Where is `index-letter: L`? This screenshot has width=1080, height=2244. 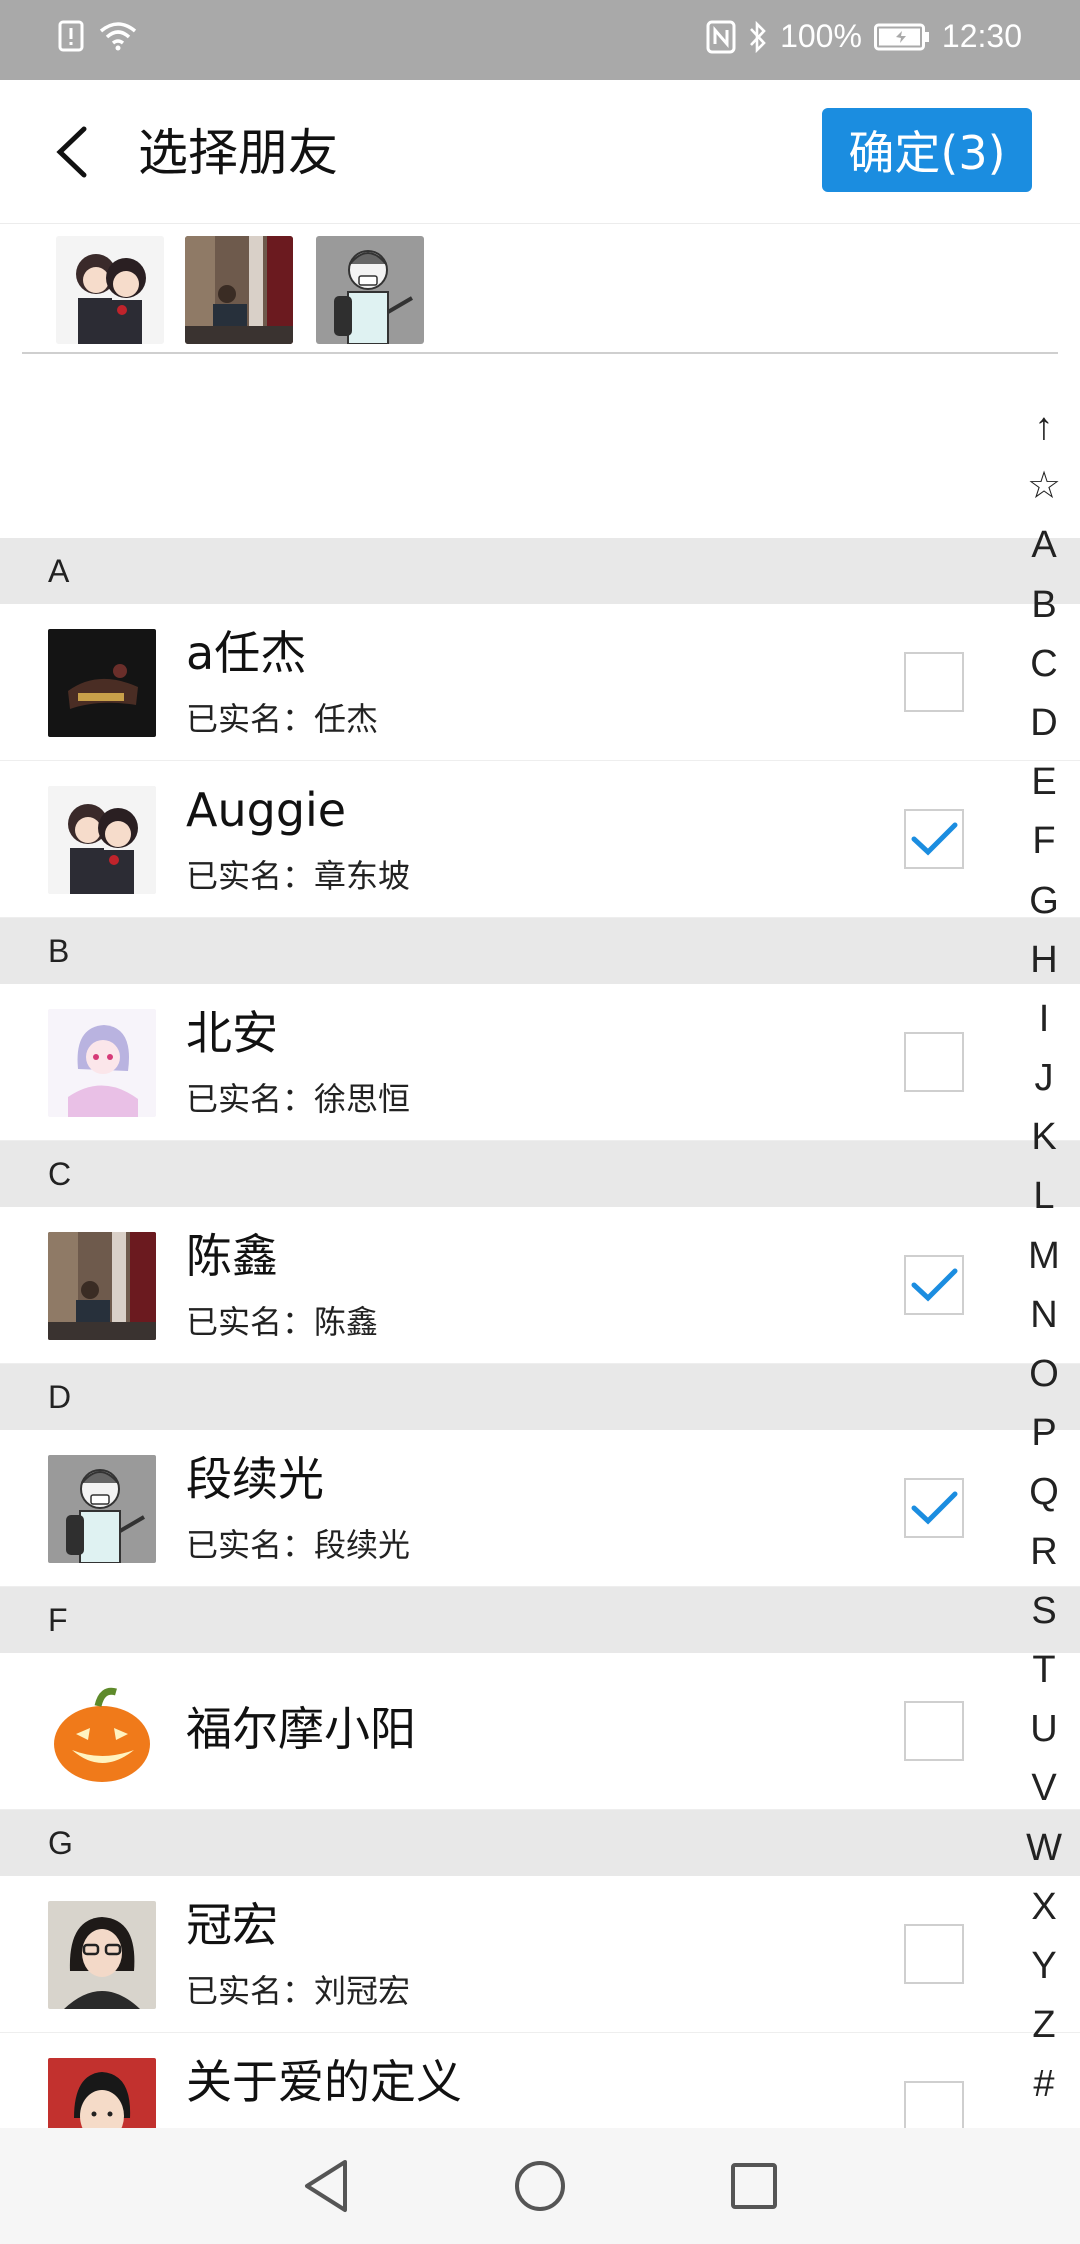
index-letter: L is located at coordinates (1043, 1196).